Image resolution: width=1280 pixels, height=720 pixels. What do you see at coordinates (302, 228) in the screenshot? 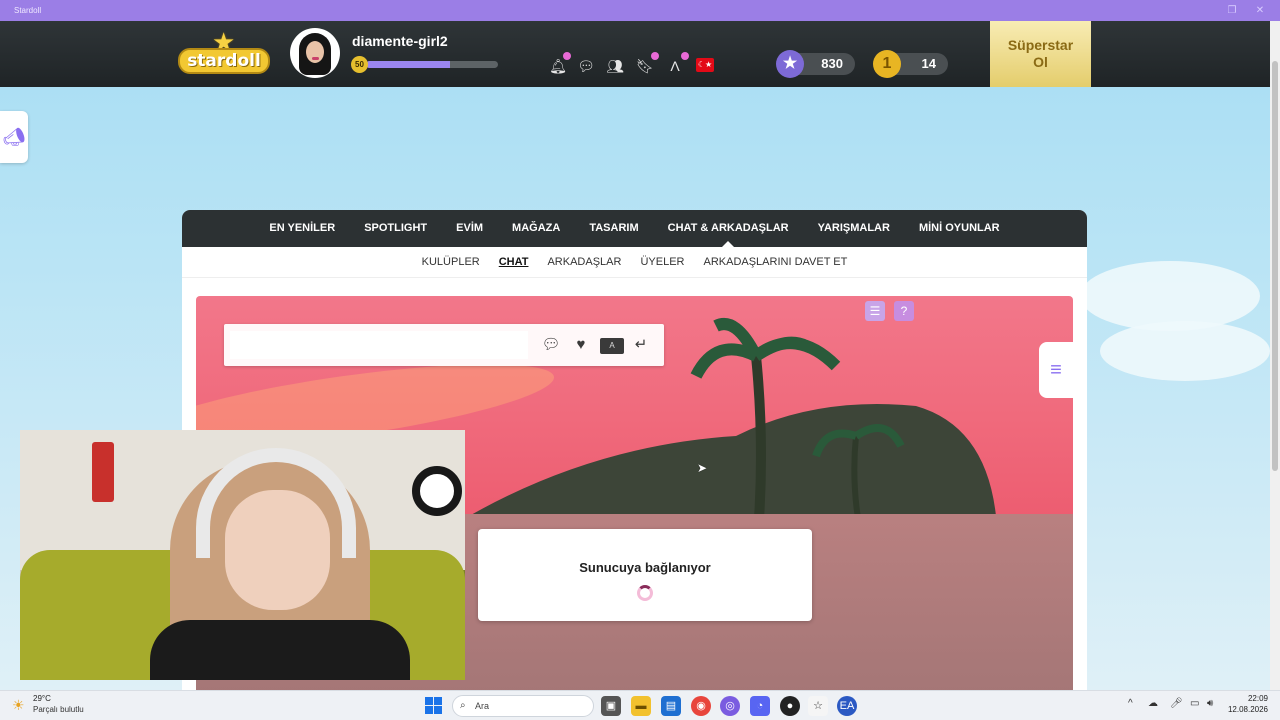
I see `main-nav-item: EN YENİLER` at bounding box center [302, 228].